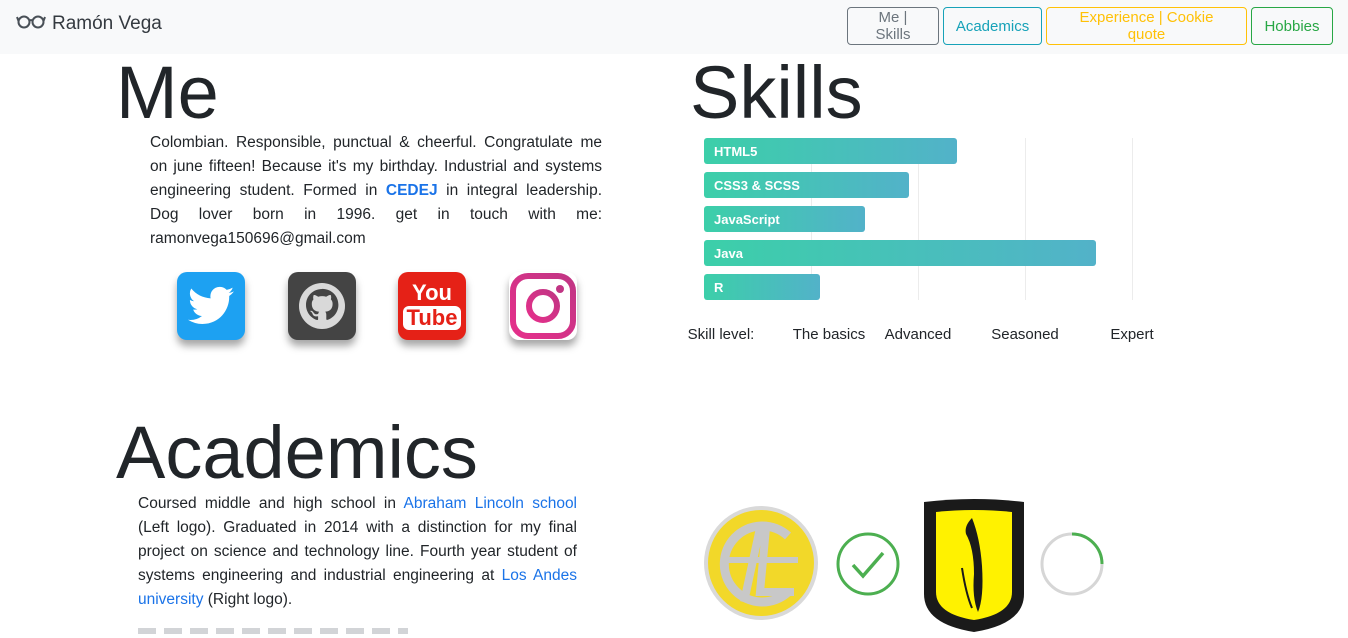 Image resolution: width=1348 pixels, height=638 pixels. What do you see at coordinates (322, 306) in the screenshot?
I see `github-icon` at bounding box center [322, 306].